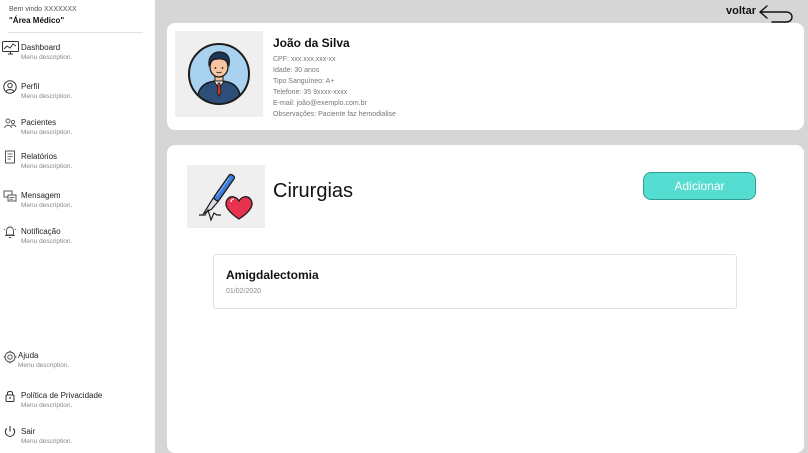 The image size is (808, 453). I want to click on bell-icon, so click(10, 232).